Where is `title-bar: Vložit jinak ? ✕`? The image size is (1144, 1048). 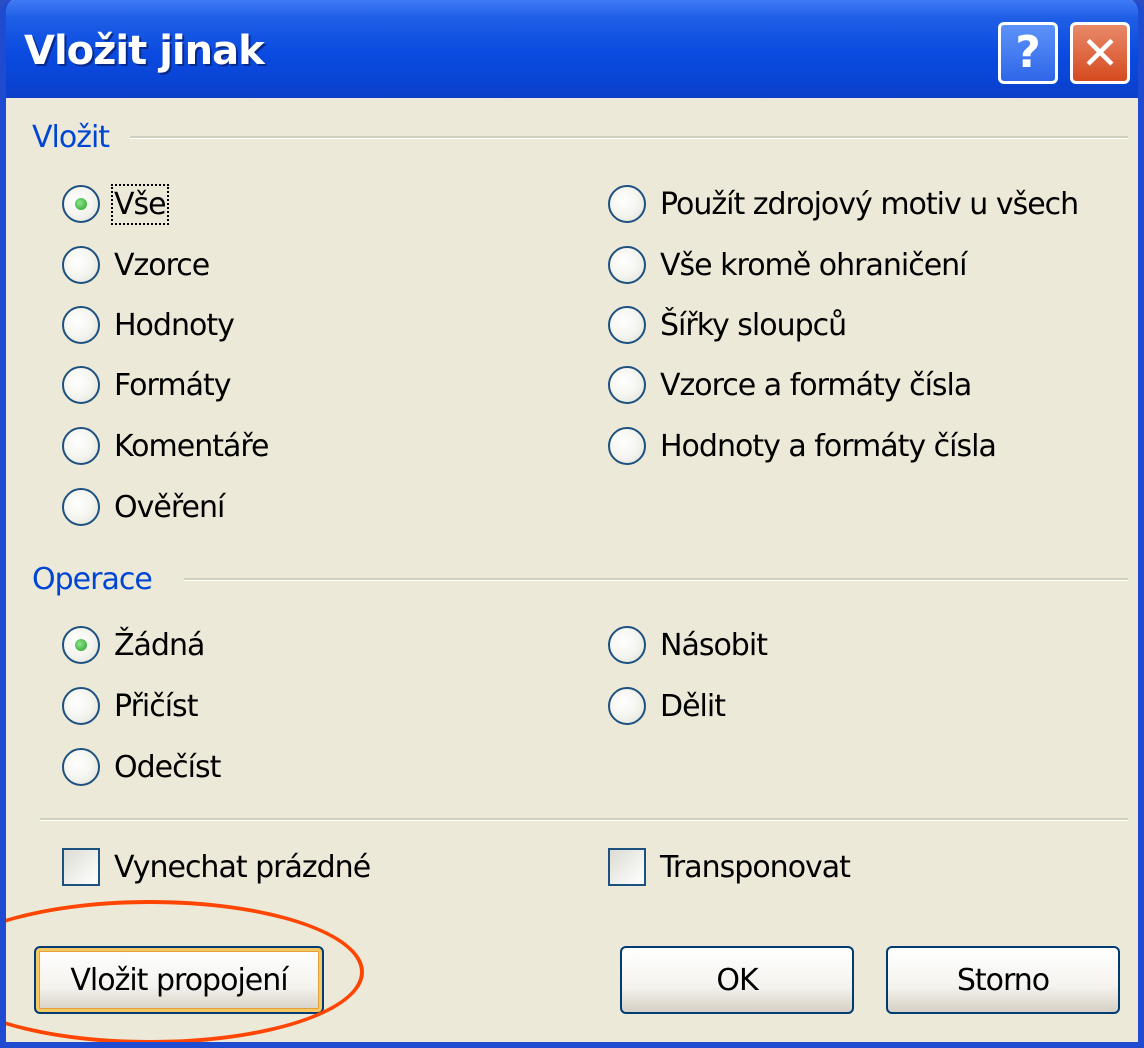 title-bar: Vložit jinak ? ✕ is located at coordinates (572, 49).